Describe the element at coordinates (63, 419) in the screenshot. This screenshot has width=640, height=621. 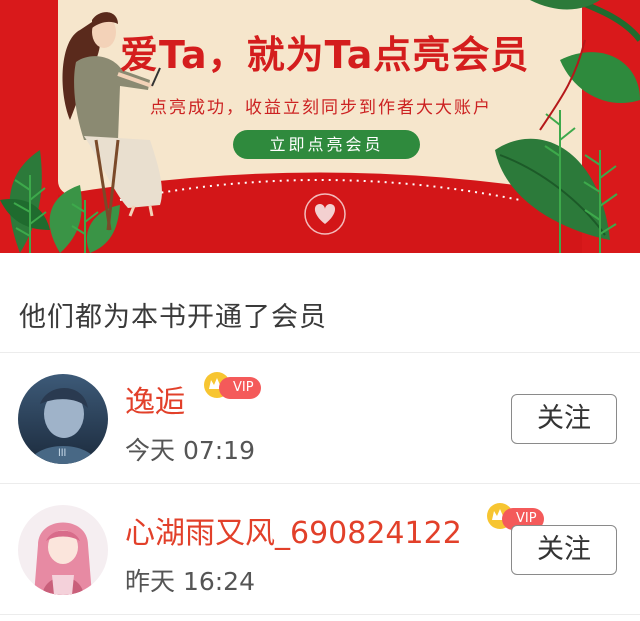
I see `avatar: lll` at that location.